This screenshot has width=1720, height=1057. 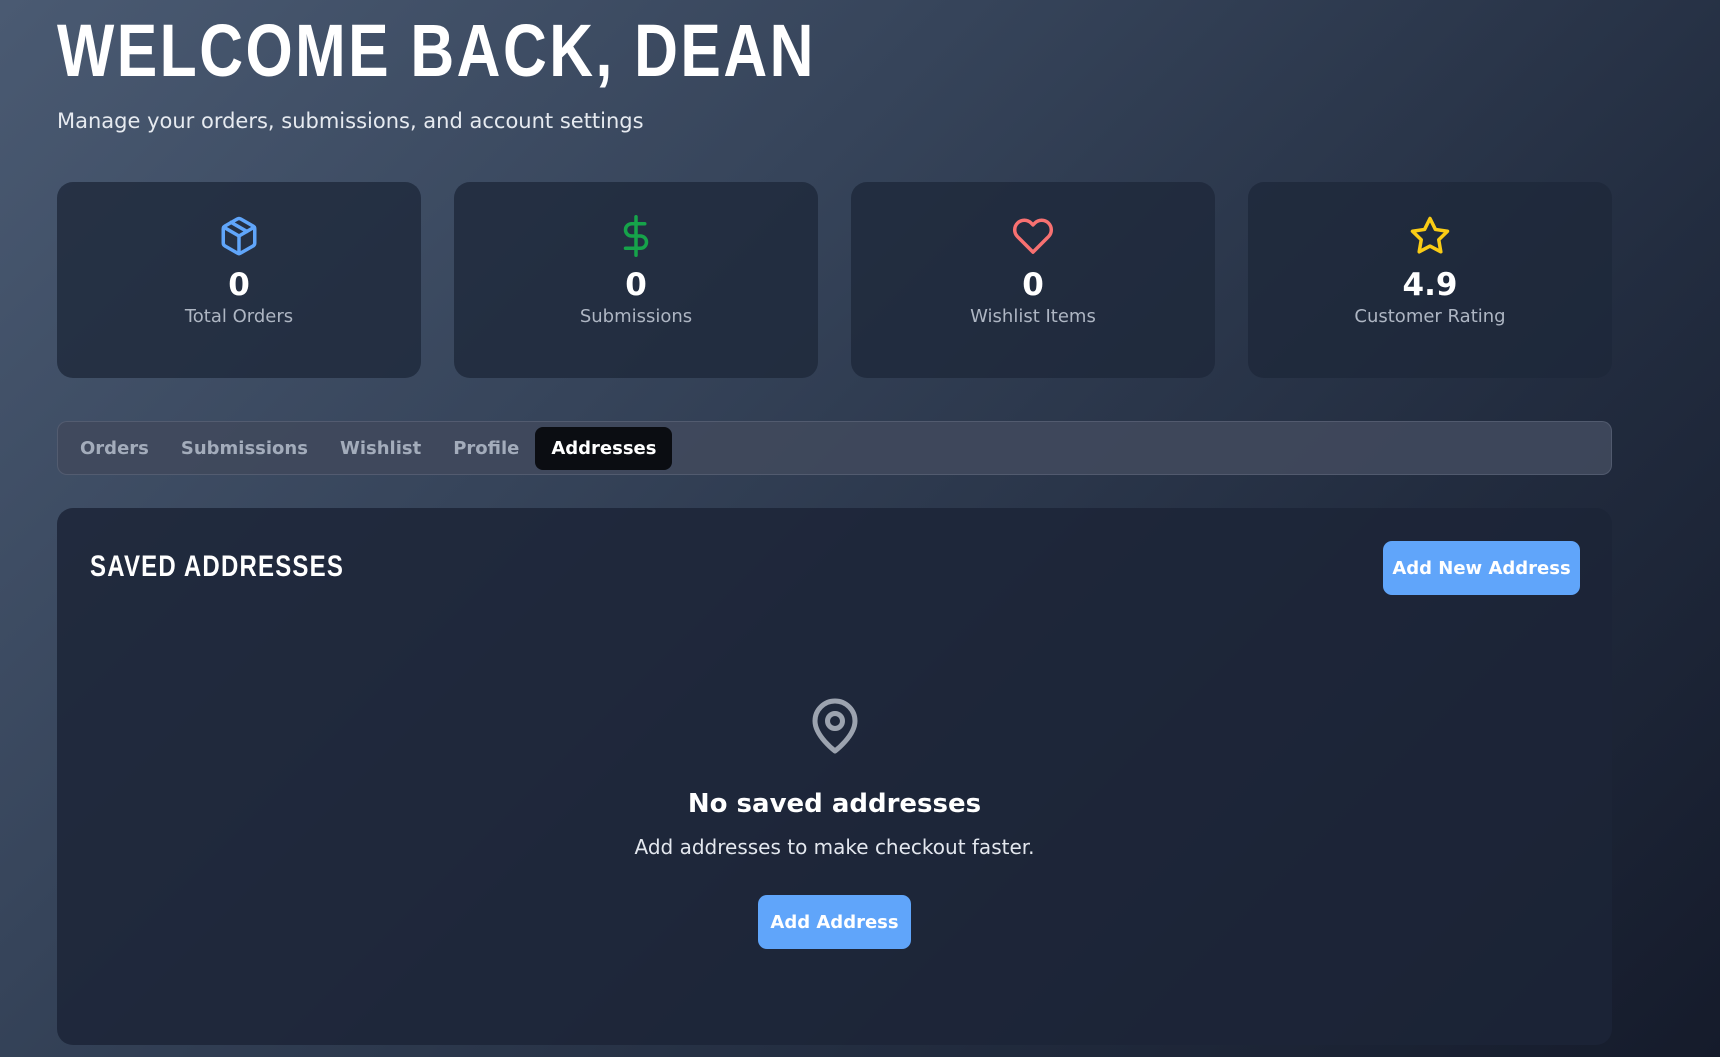 I want to click on package-icon, so click(x=239, y=236).